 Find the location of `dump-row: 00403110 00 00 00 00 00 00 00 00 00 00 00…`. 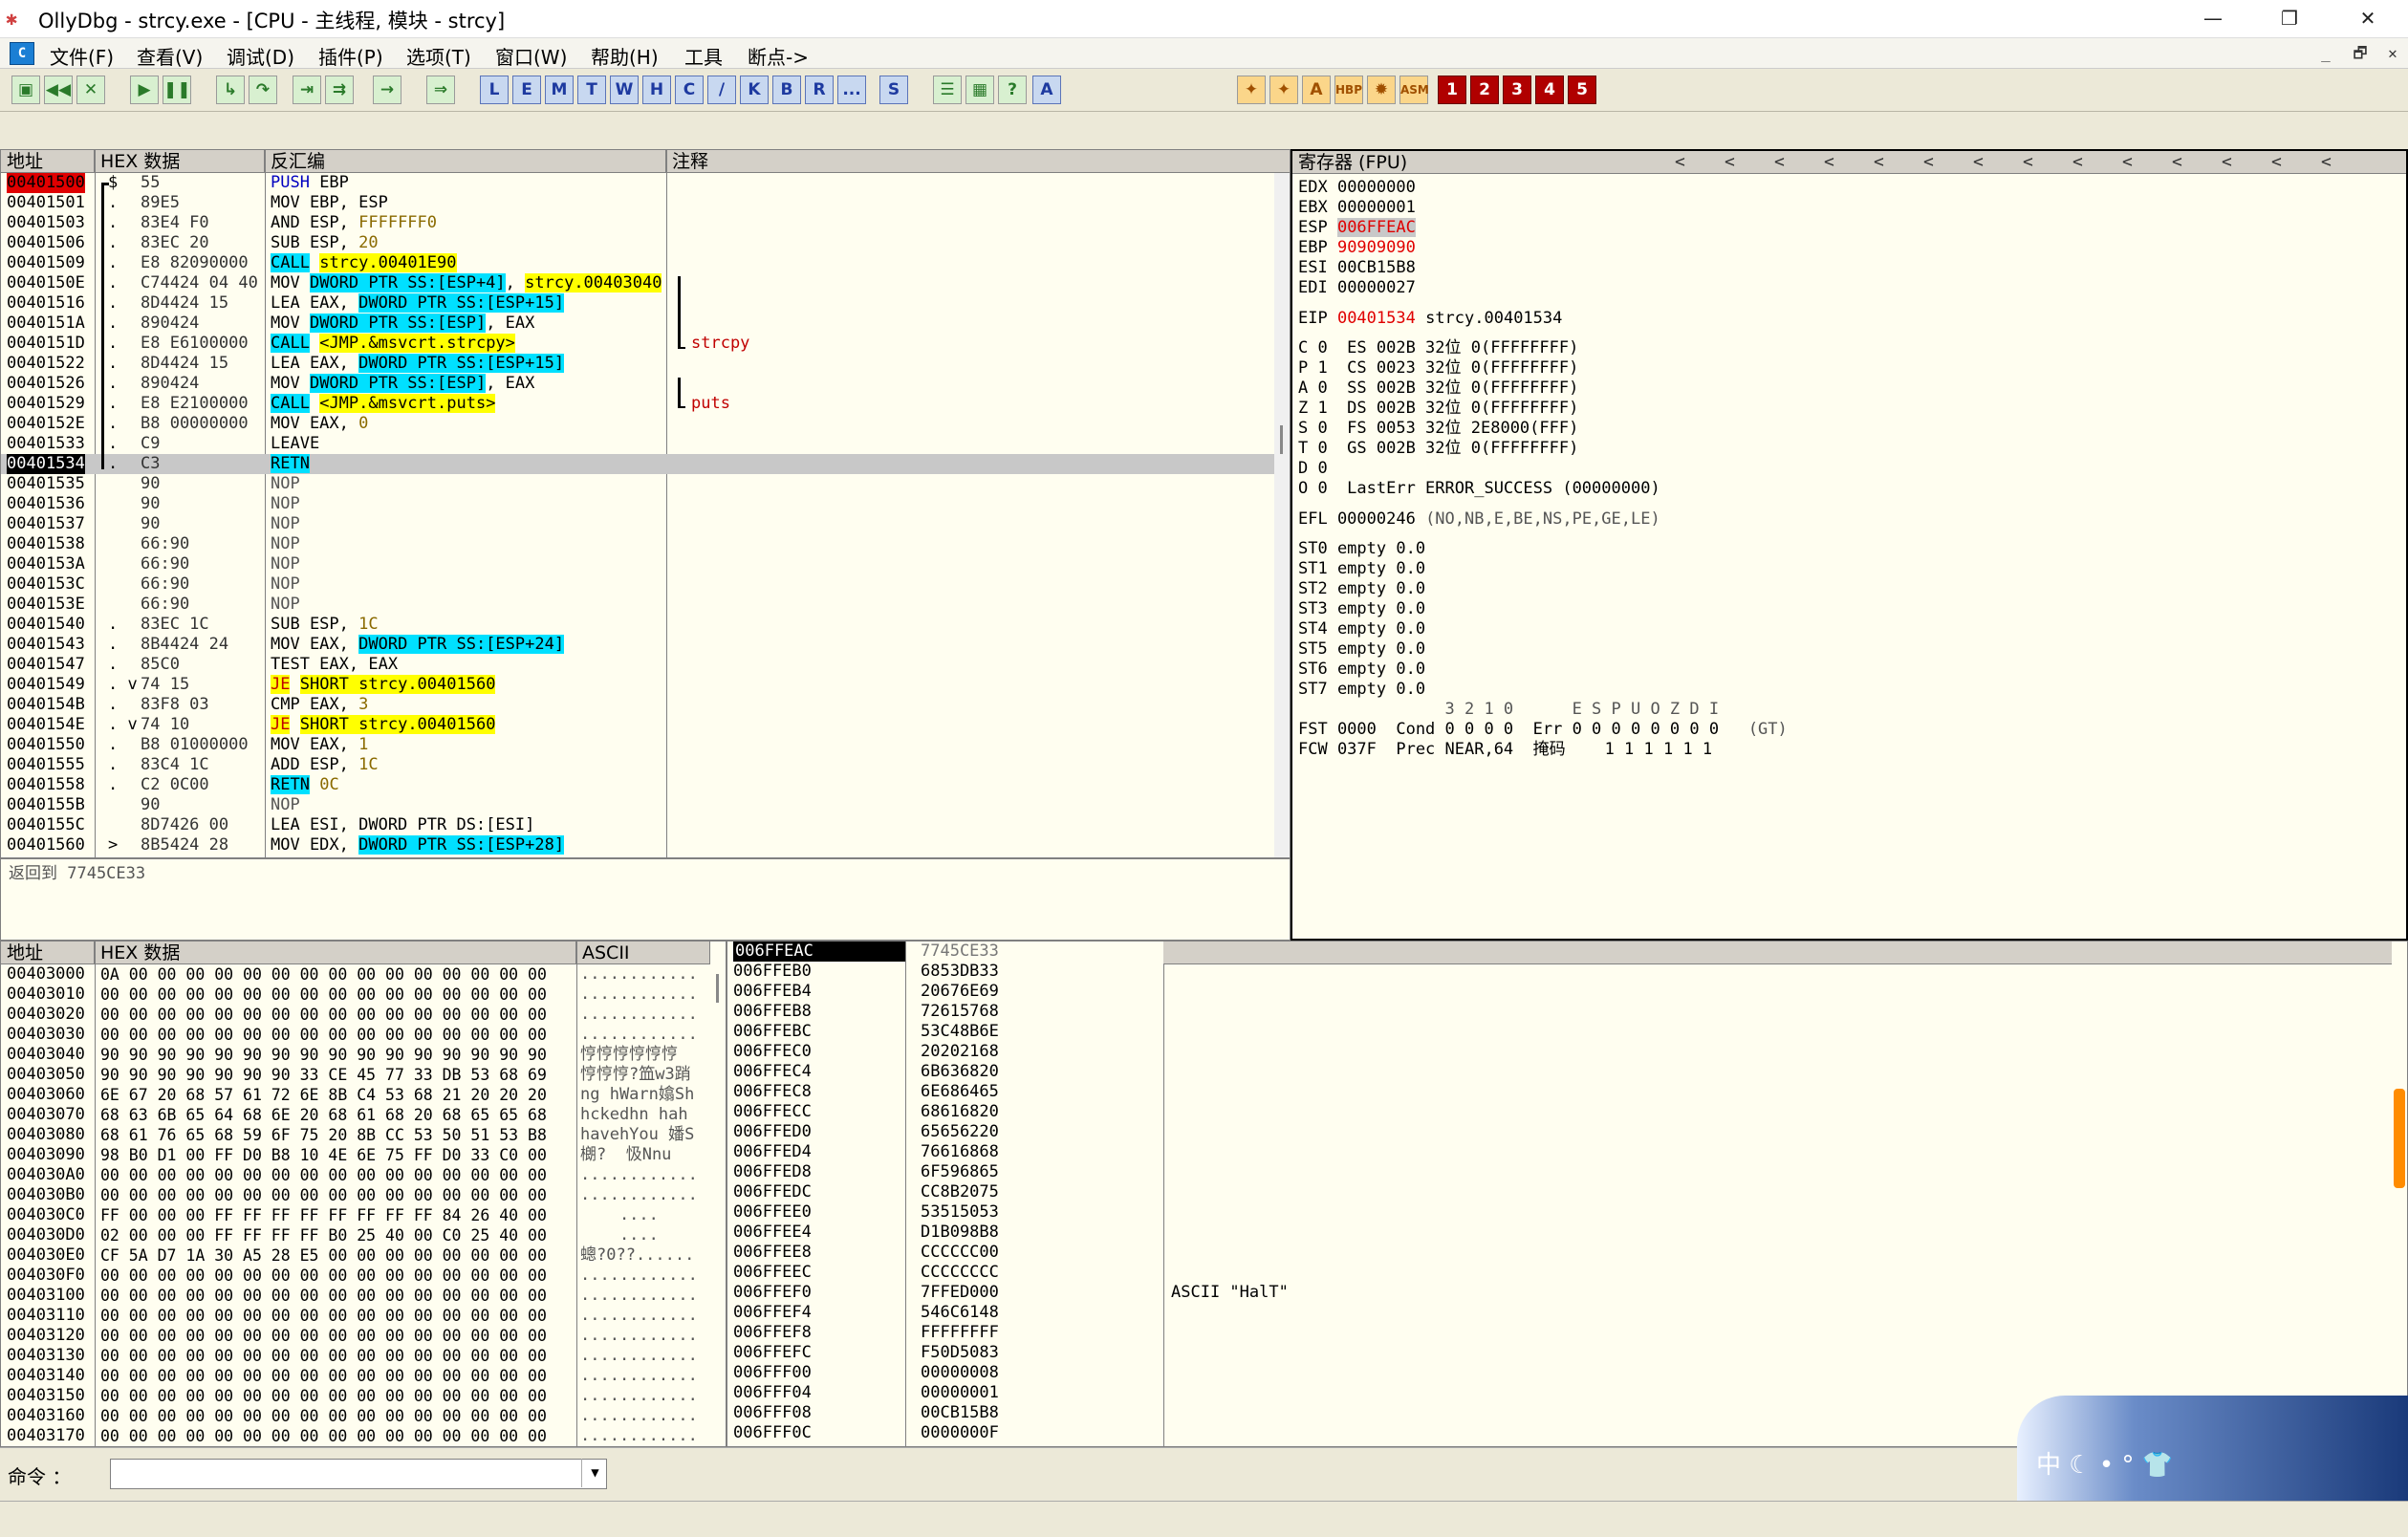

dump-row: 00403110 00 00 00 00 00 00 00 00 00 00 00… is located at coordinates (355, 1316).